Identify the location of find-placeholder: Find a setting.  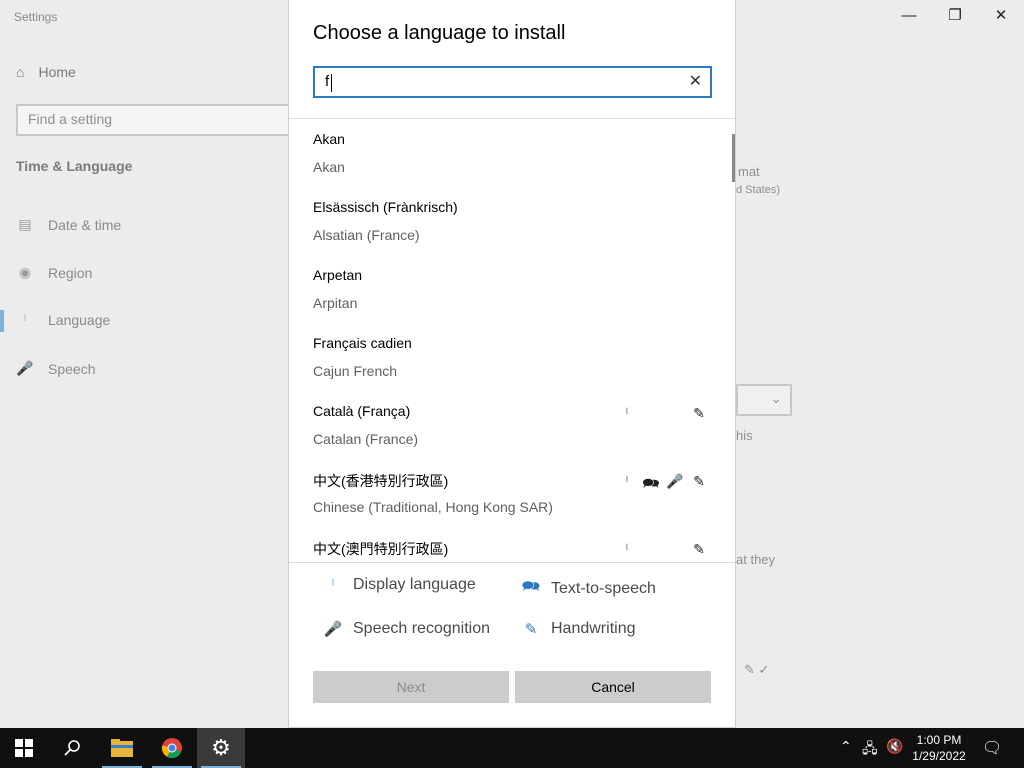
(70, 119).